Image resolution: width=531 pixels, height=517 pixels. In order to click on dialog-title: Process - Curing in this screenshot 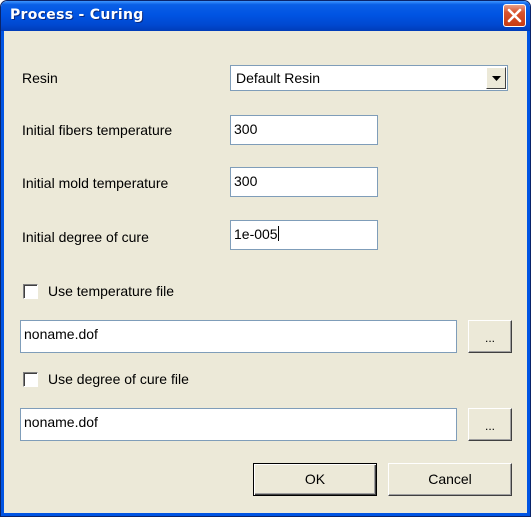, I will do `click(77, 15)`.